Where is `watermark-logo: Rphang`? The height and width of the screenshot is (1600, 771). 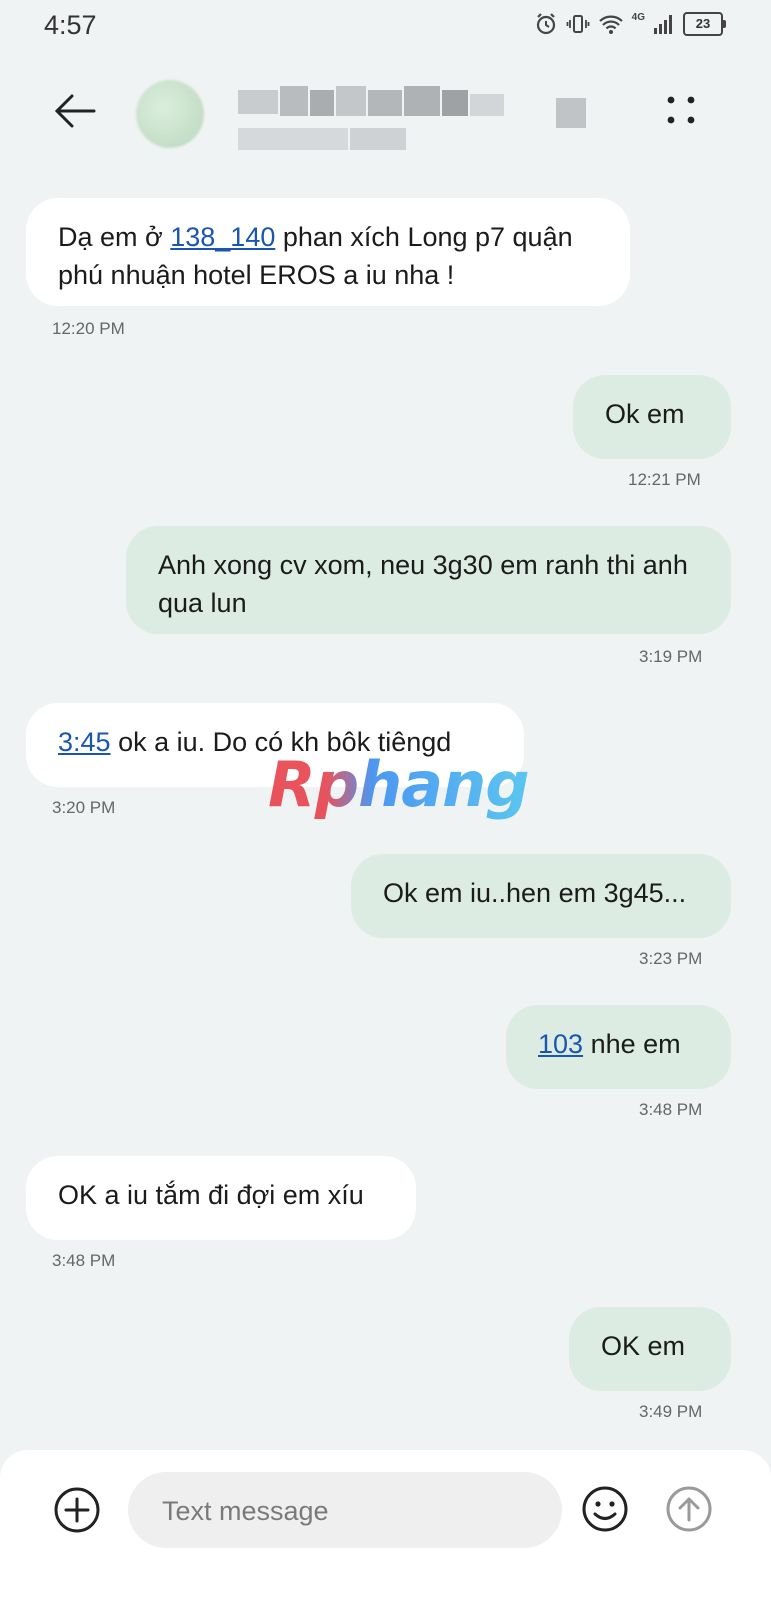
watermark-logo: Rphang is located at coordinates (399, 784).